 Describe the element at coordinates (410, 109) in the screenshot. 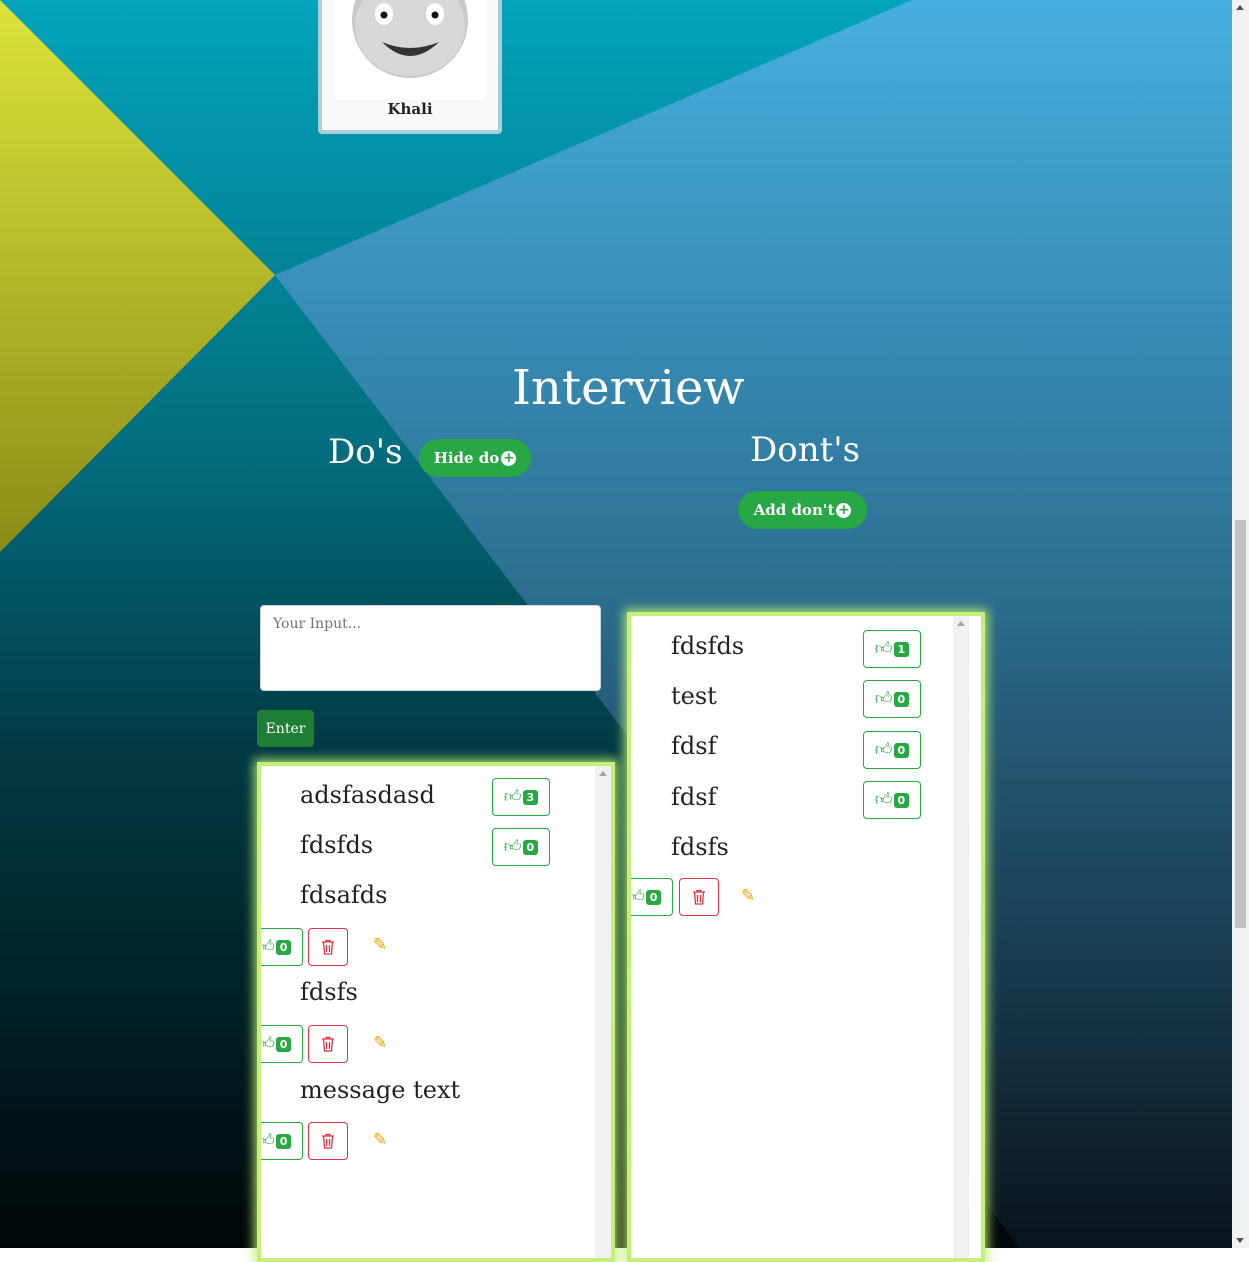

I see `profile-name: Khali` at that location.